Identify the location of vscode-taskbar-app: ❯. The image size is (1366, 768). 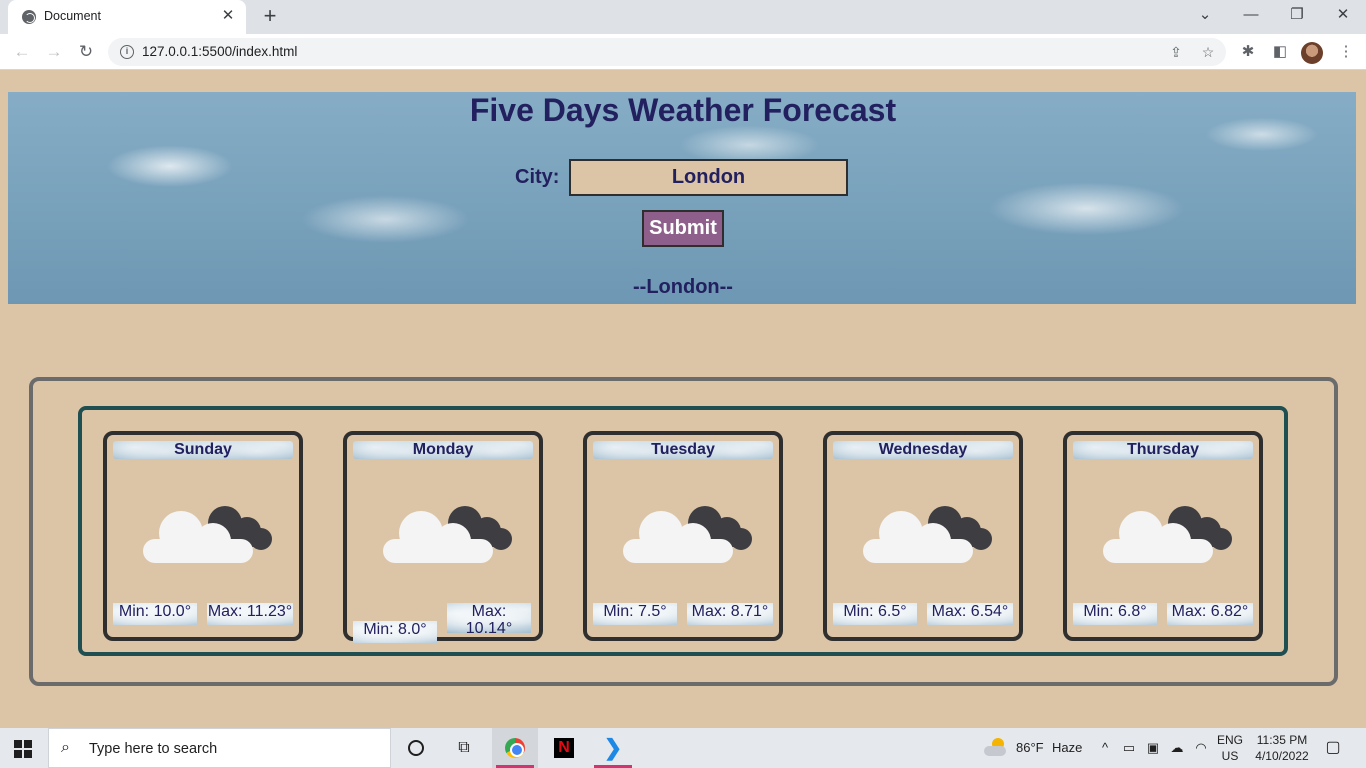
(613, 748).